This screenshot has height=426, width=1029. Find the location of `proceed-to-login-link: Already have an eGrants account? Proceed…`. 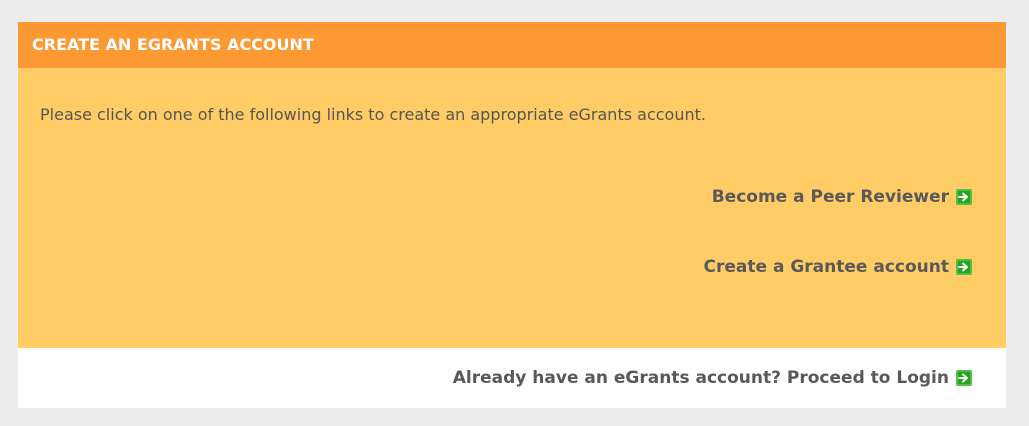

proceed-to-login-link: Already have an eGrants account? Proceed… is located at coordinates (712, 378).